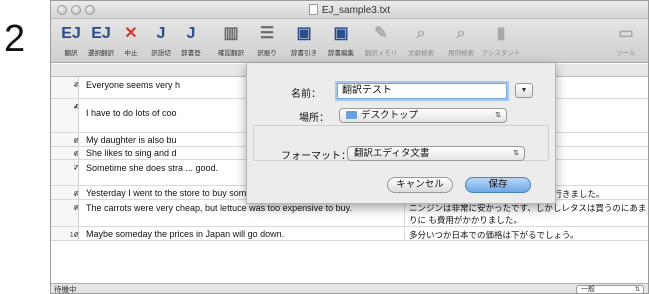 The width and height of the screenshot is (649, 294). I want to click on confirm-translate-button: ▥ 確認翻訳, so click(231, 40).